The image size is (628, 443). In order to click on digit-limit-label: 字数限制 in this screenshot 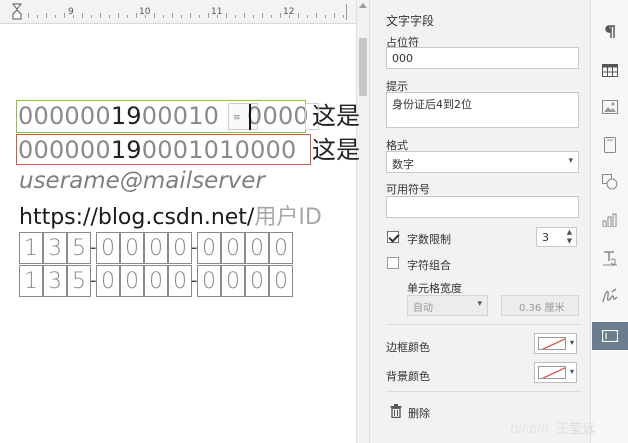, I will do `click(429, 239)`.